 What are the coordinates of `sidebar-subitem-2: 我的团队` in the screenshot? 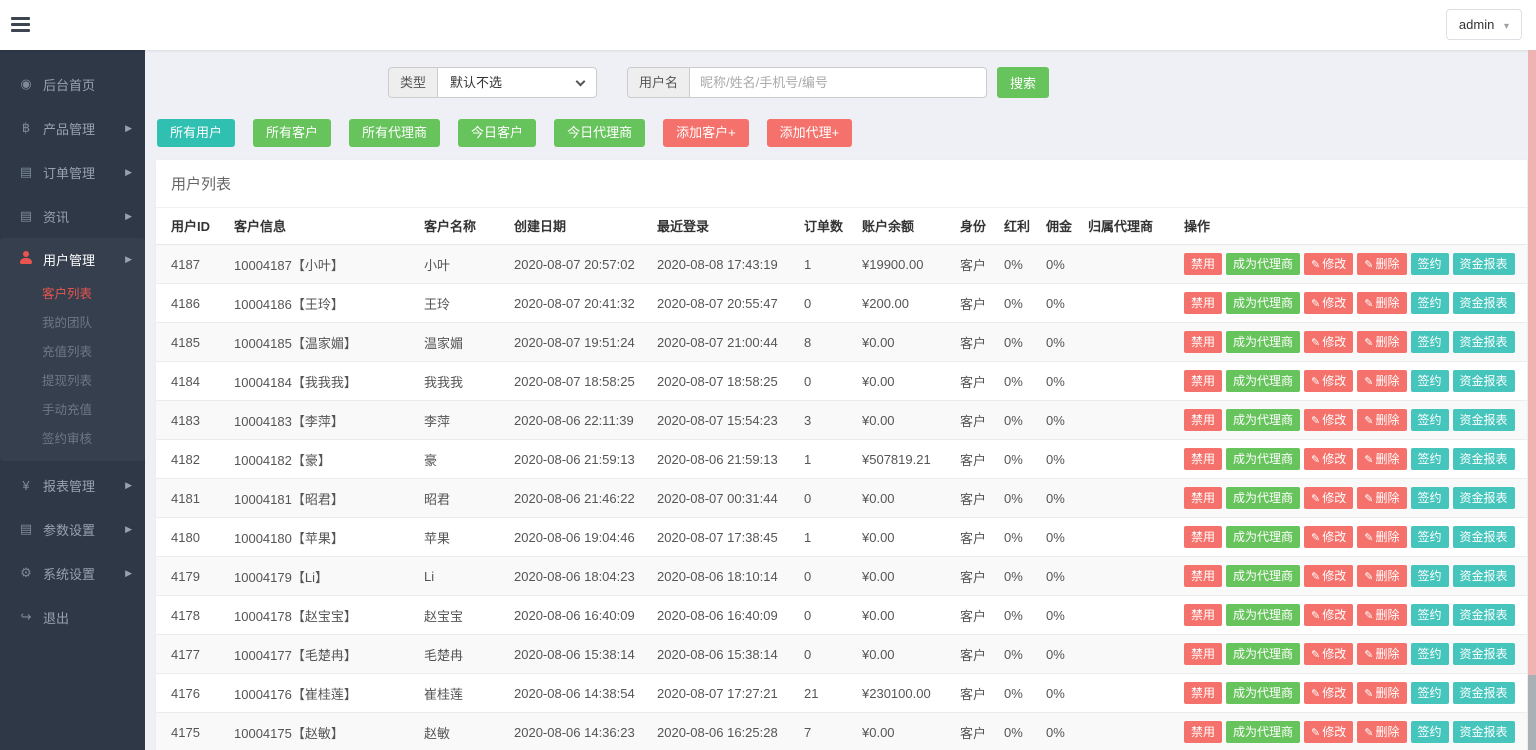 It's located at (72, 323).